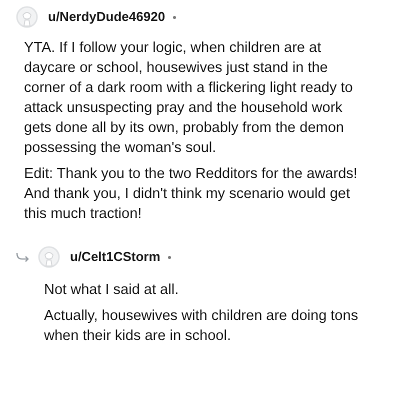 Image resolution: width=400 pixels, height=407 pixels. I want to click on username: u/Celt1CStorm, so click(115, 257).